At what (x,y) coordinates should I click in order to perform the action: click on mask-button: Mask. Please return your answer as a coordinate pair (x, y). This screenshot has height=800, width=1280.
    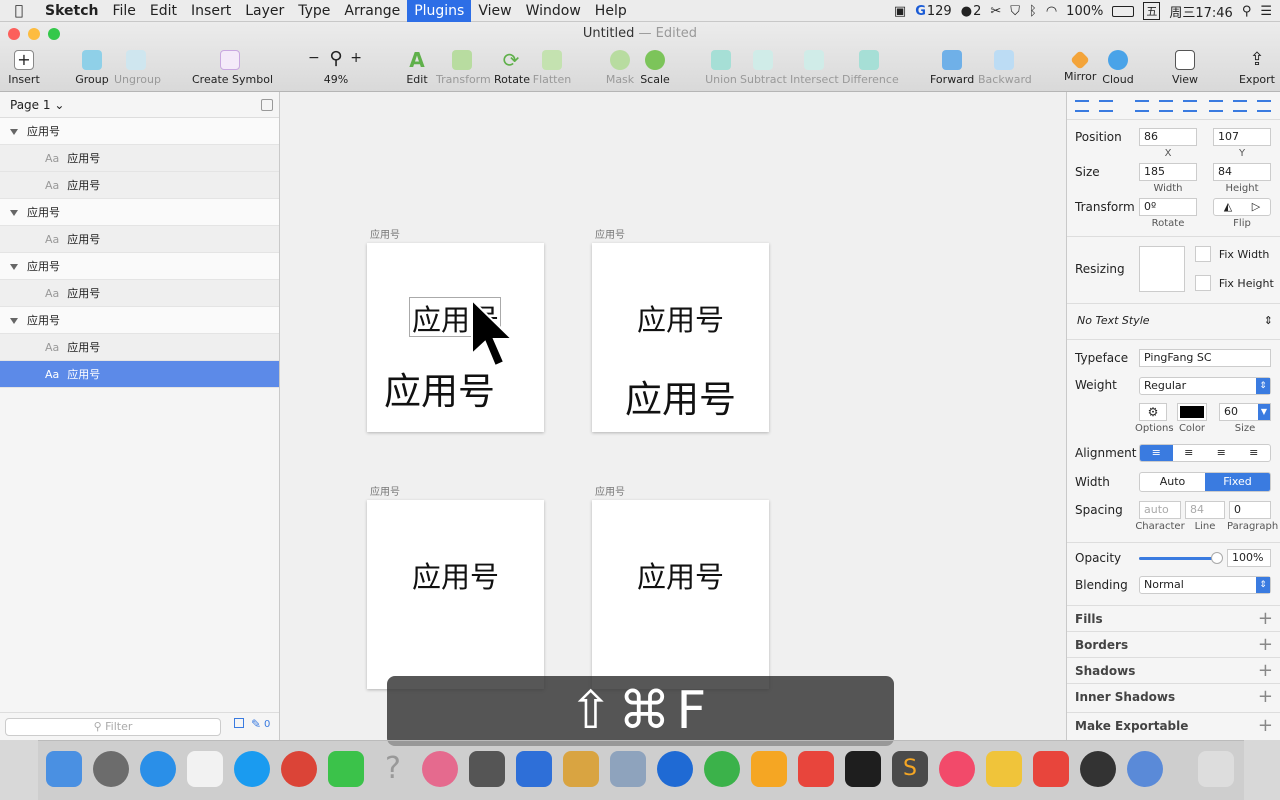
    Looking at the image, I should click on (620, 70).